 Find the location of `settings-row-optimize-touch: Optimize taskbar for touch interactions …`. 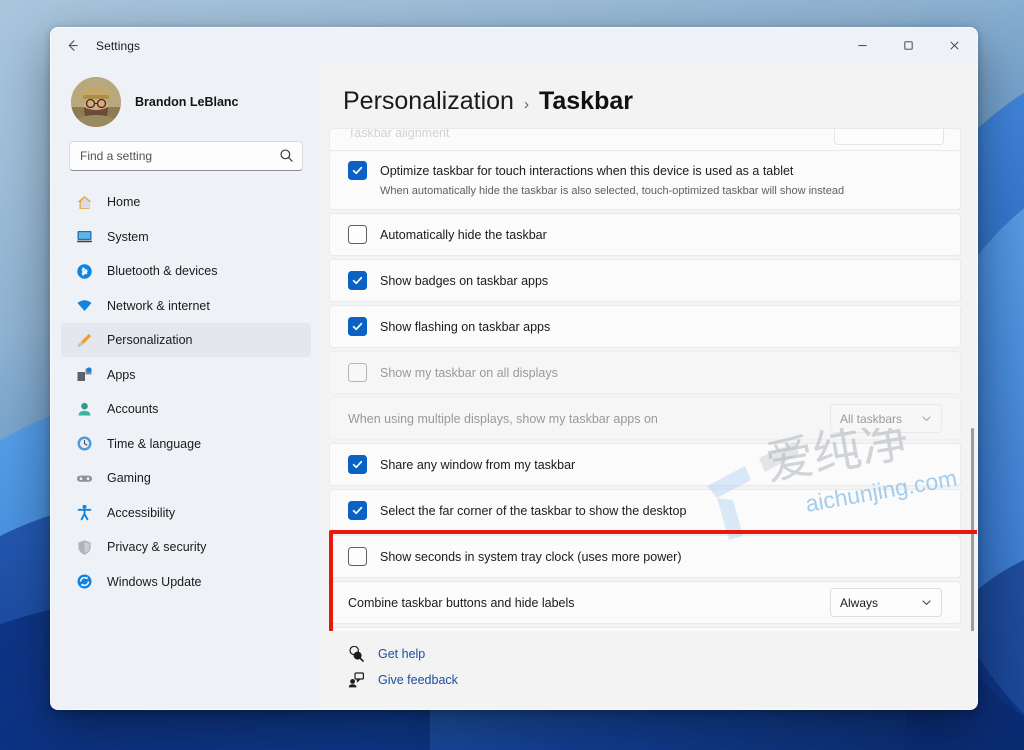

settings-row-optimize-touch: Optimize taskbar for touch interactions … is located at coordinates (645, 180).